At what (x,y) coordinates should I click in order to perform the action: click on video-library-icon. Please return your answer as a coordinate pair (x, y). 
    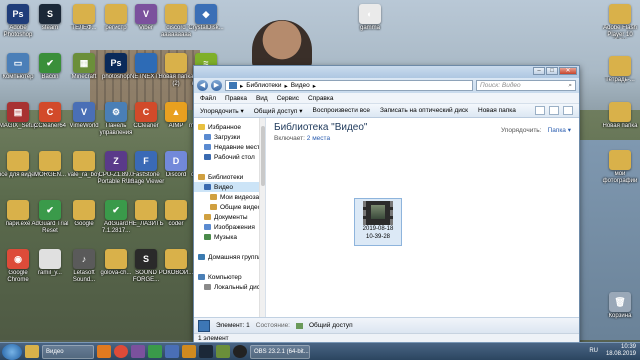
    Looking at the image, I should click on (233, 85).